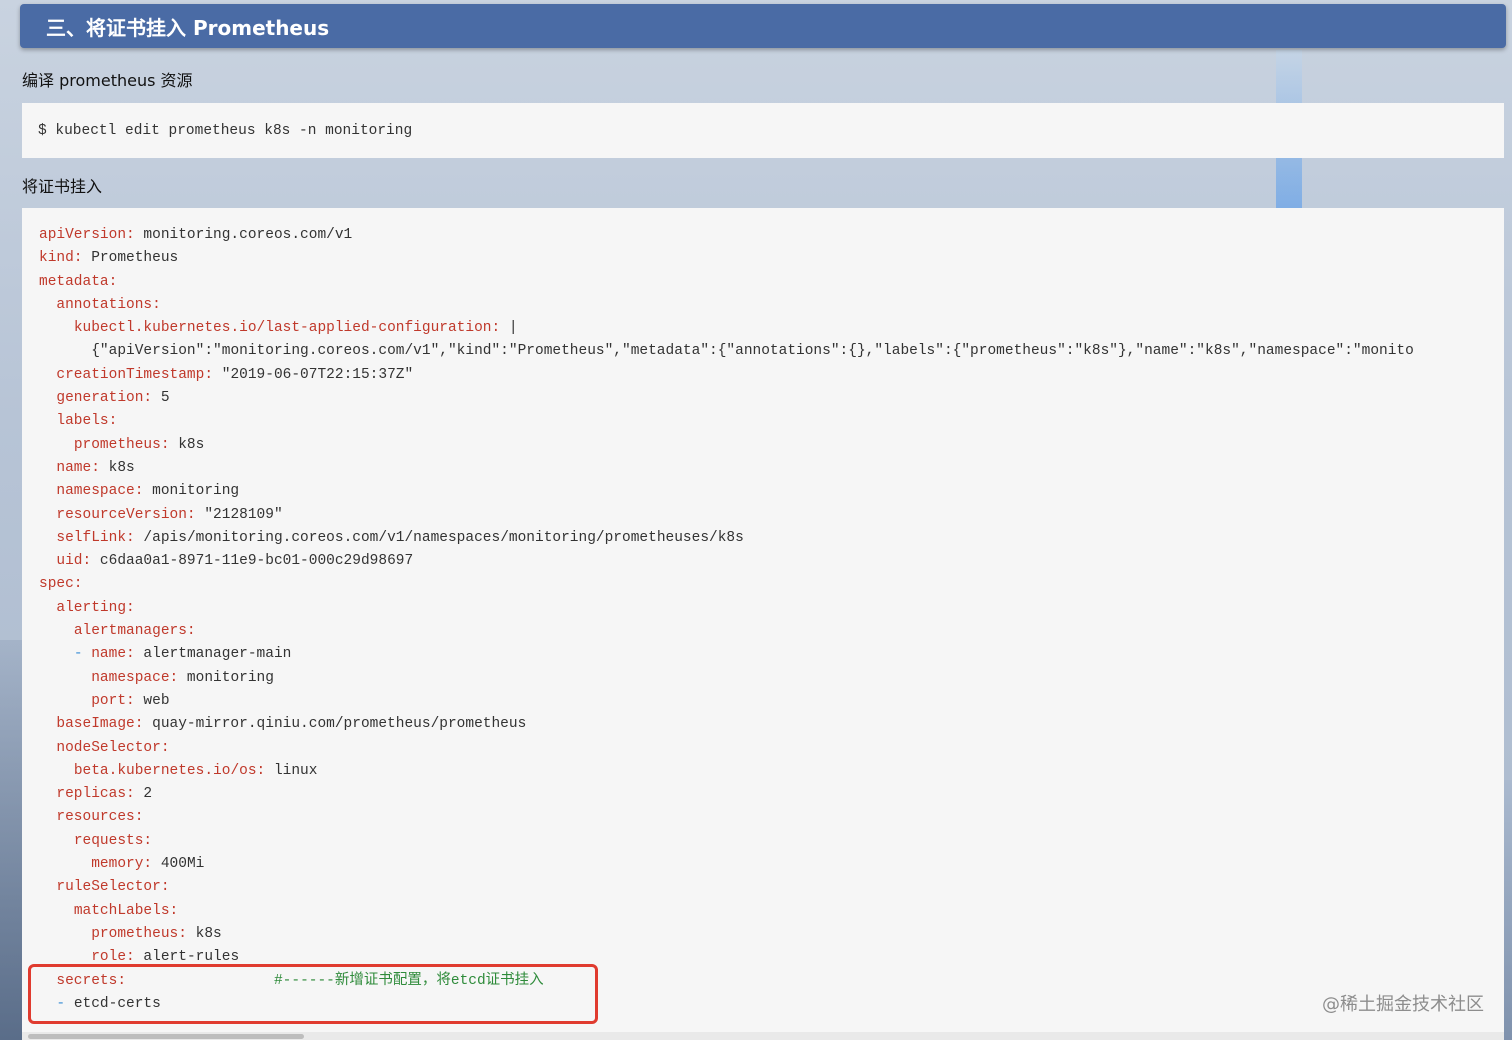  Describe the element at coordinates (188, 27) in the screenshot. I see `section-title: 三、将证书挂入 Prometheus` at that location.